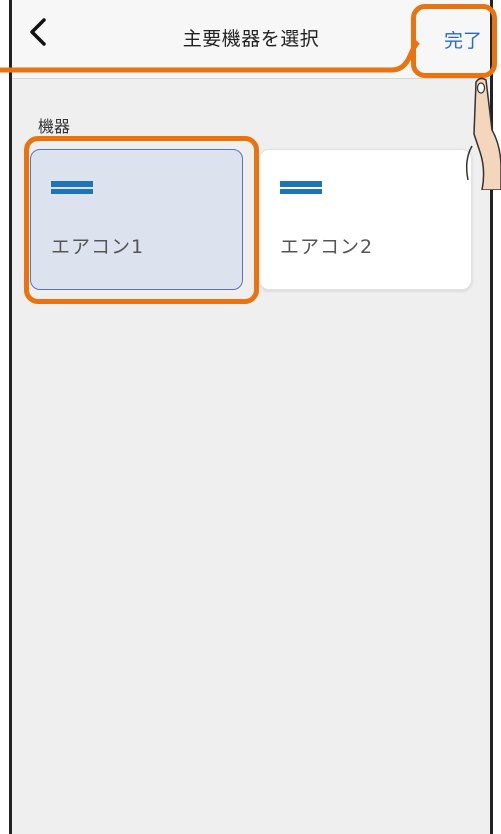  I want to click on device-card-aircon-1: エアコン1, so click(136, 219).